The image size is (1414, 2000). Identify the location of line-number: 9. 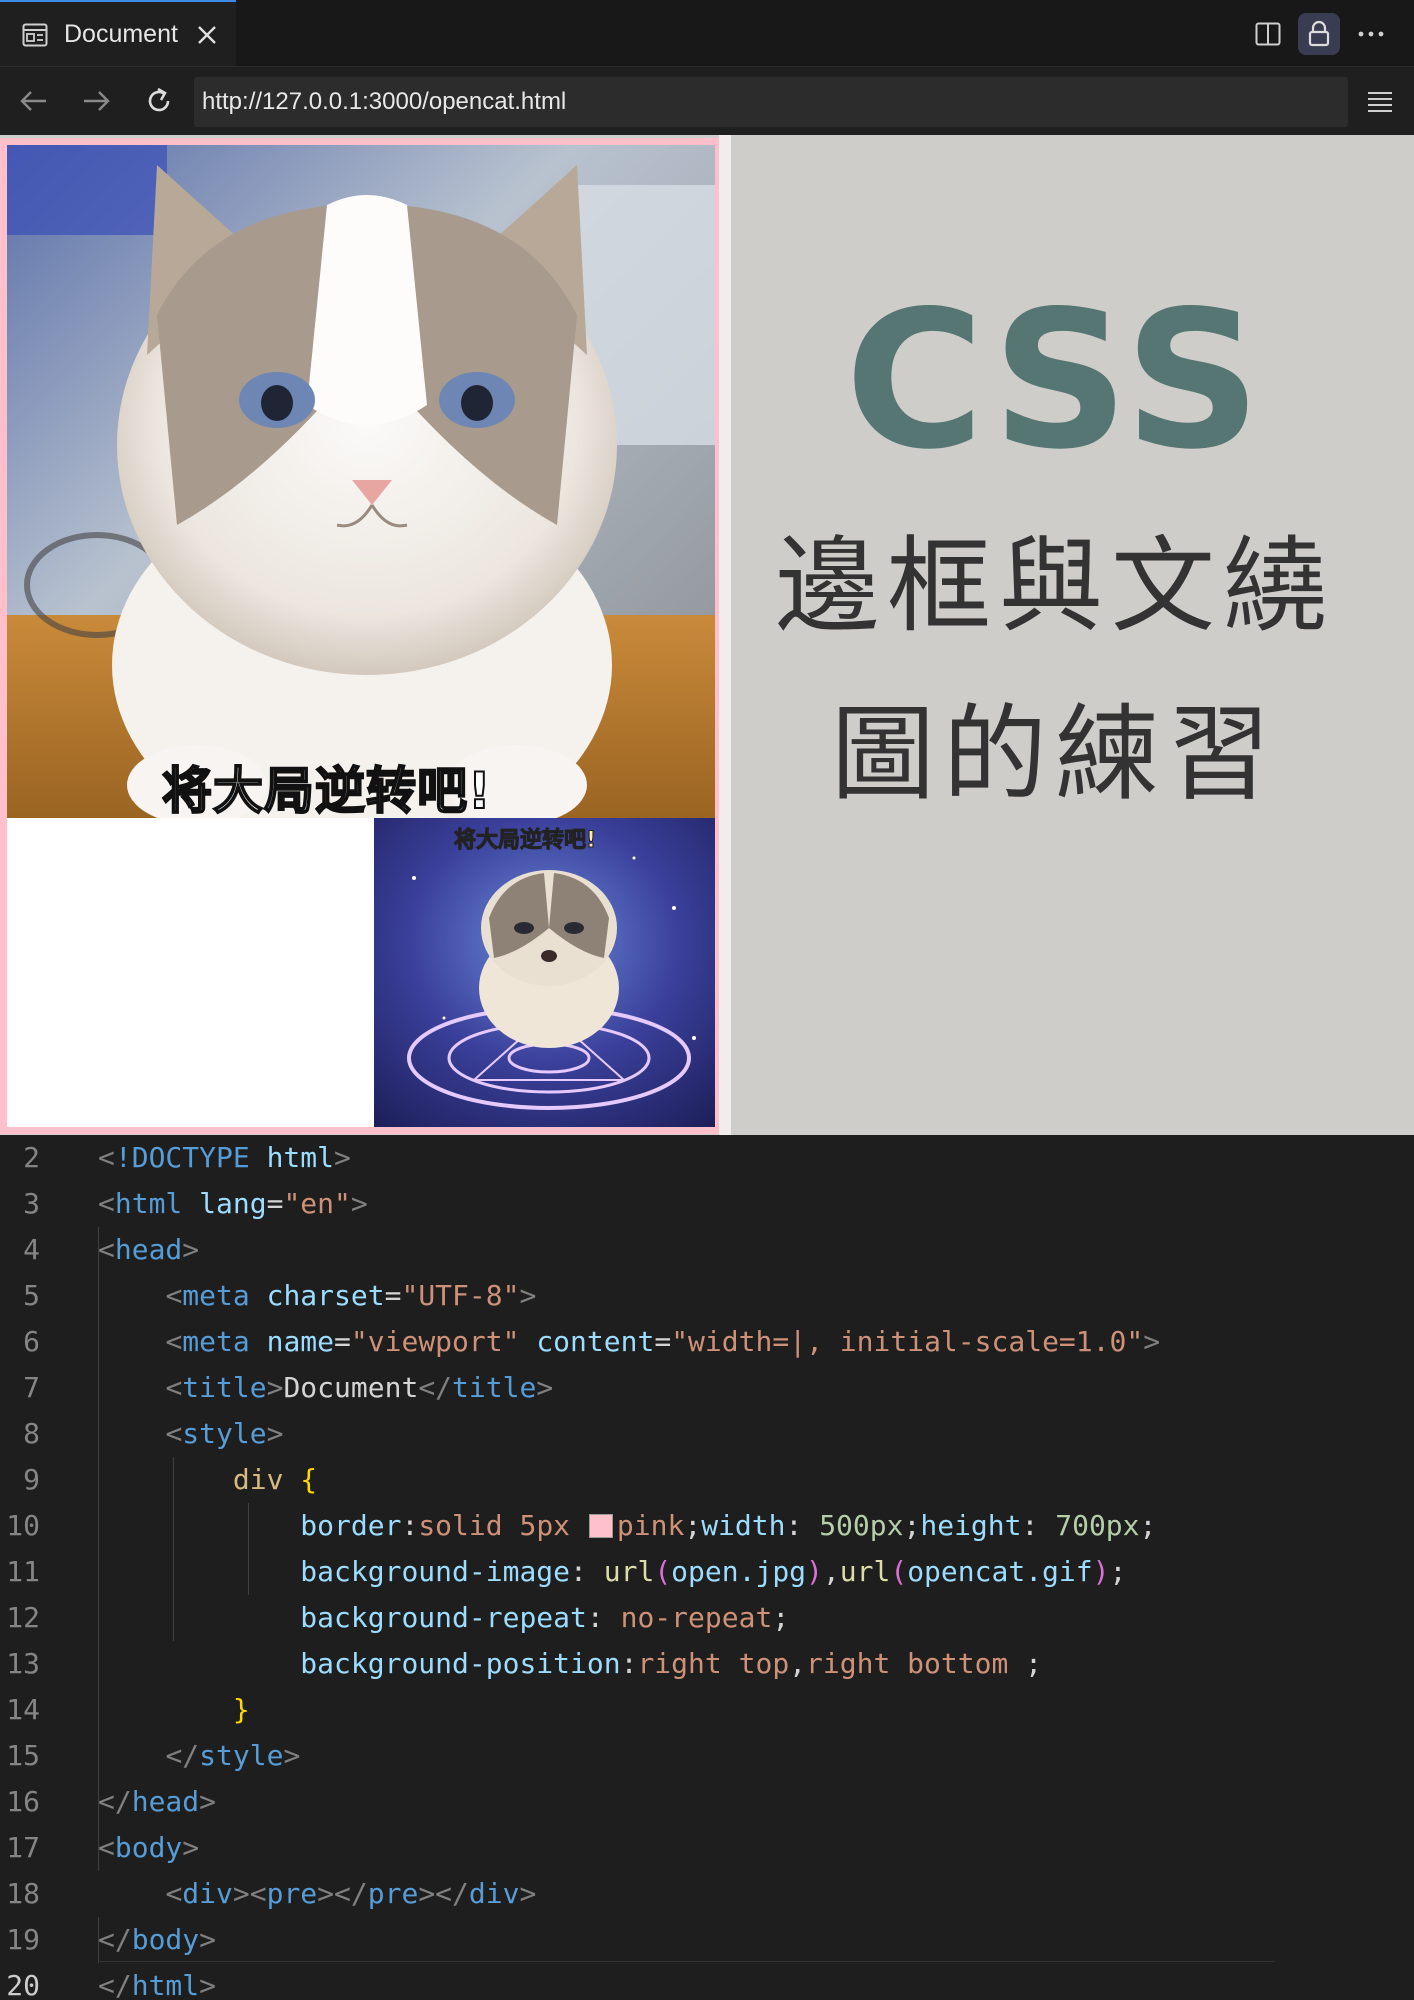
(31, 1479).